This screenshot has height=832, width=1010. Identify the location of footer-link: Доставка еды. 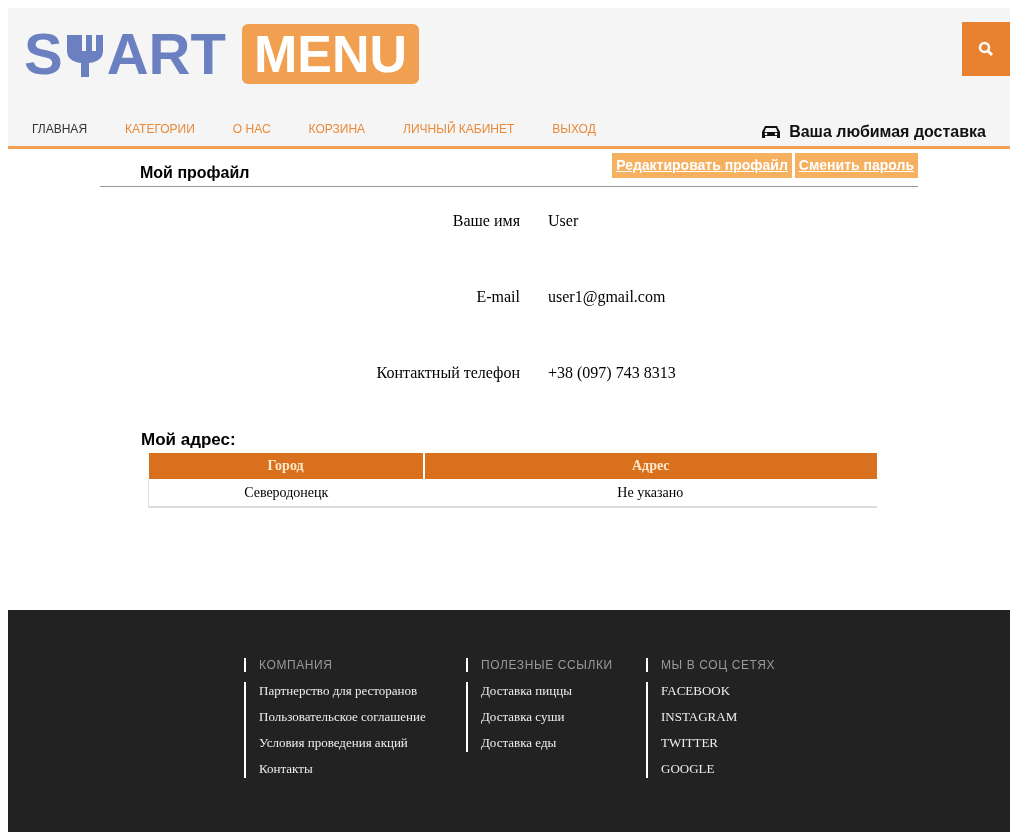
(563, 743).